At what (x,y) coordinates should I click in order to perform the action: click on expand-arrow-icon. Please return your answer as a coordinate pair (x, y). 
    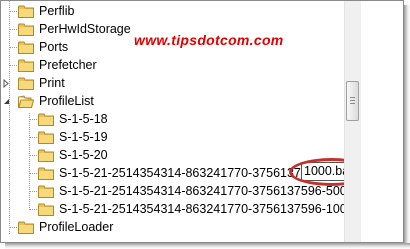
    Looking at the image, I should click on (6, 83).